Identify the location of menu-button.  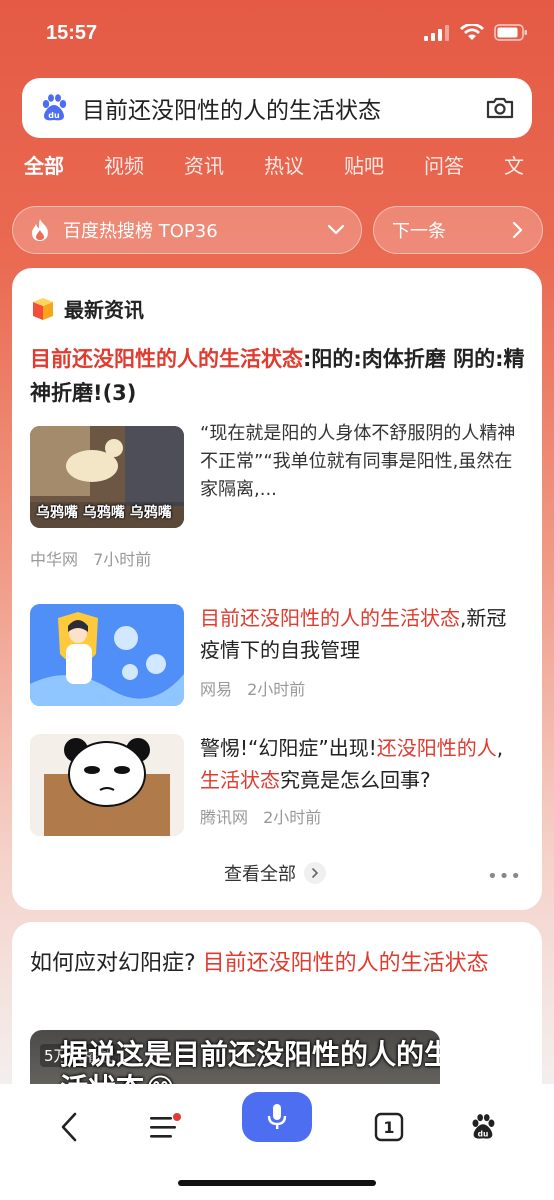
(165, 1127).